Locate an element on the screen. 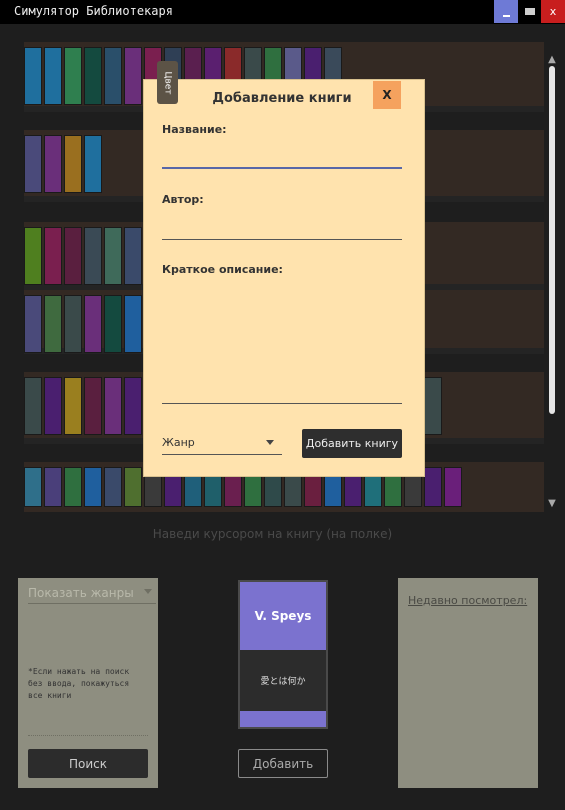 The image size is (565, 810). maximize-button is located at coordinates (530, 11).